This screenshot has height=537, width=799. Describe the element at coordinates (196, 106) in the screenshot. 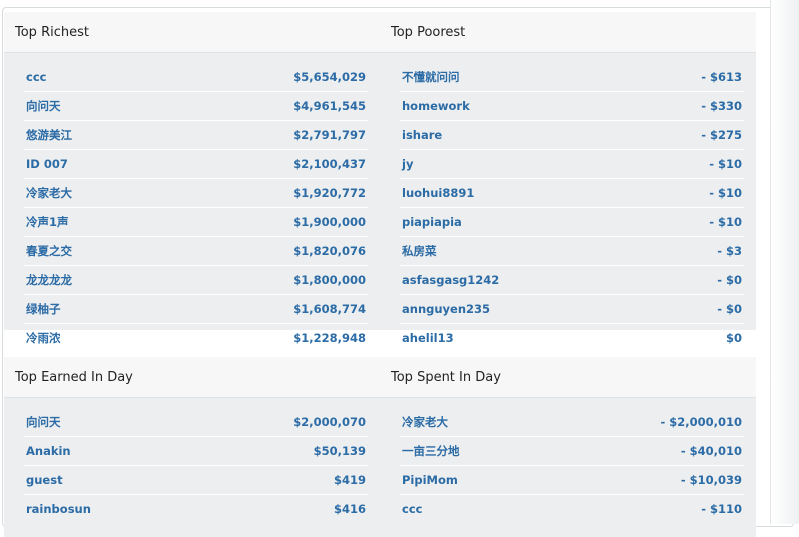

I see `list-item: 向问天 $4,961,545` at that location.